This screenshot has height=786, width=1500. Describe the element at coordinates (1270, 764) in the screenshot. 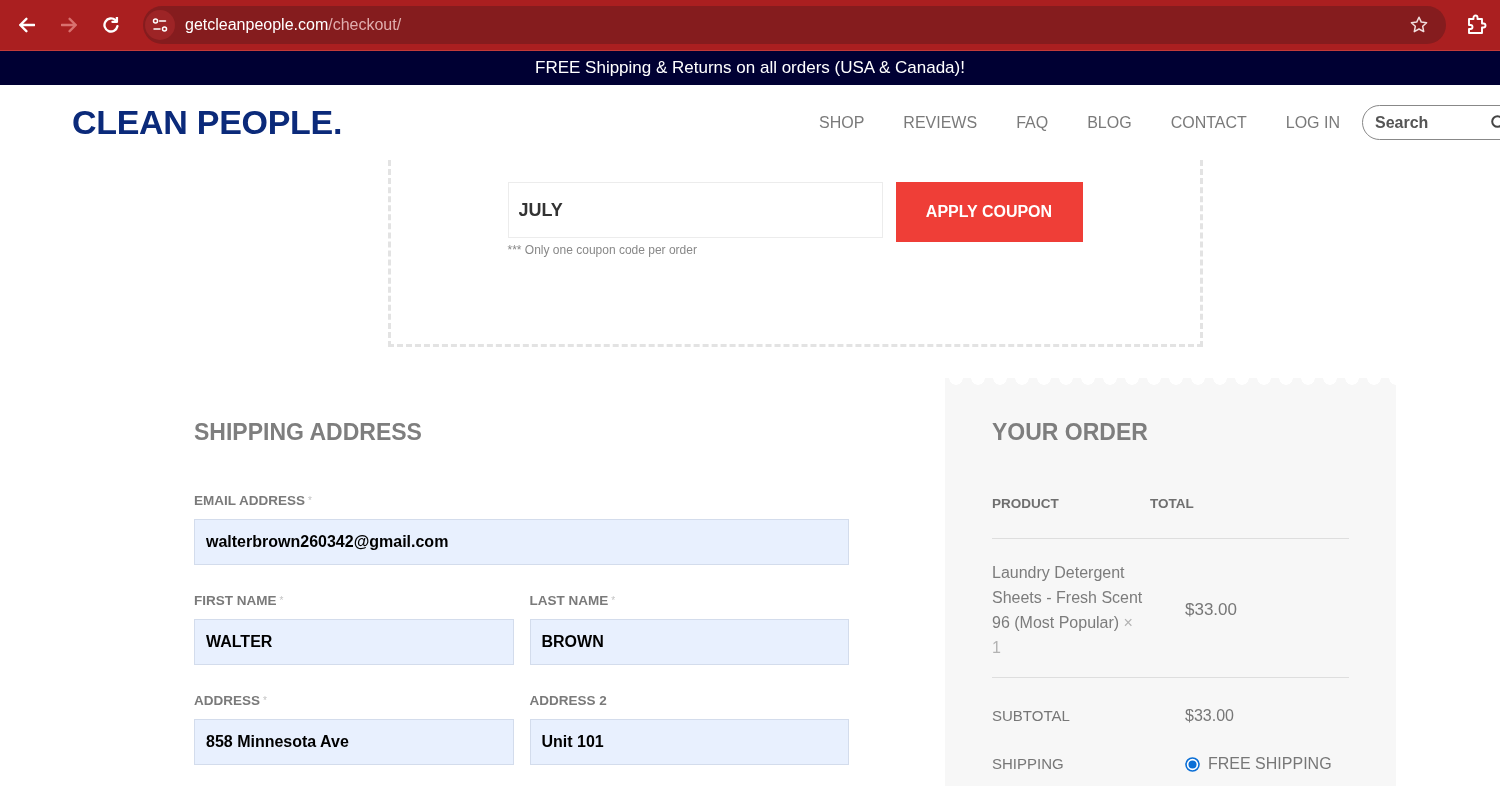

I see `shipping-option-label: FREE SHIPPING` at that location.